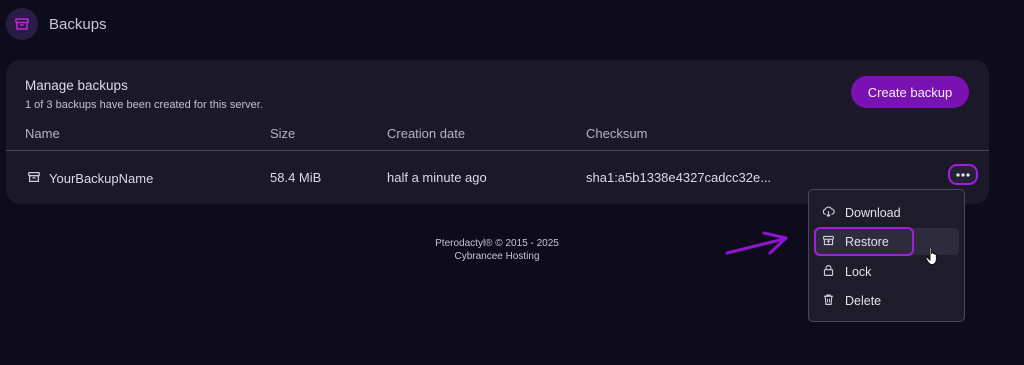 The width and height of the screenshot is (1024, 365). I want to click on column-header-name: Name, so click(42, 133).